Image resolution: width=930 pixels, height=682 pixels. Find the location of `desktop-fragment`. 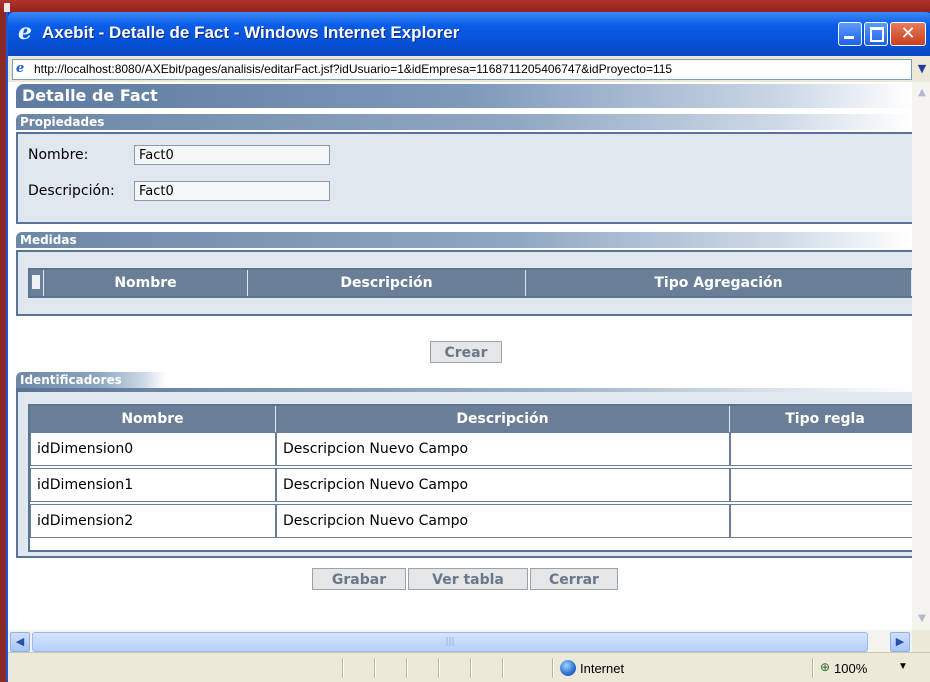

desktop-fragment is located at coordinates (7, 7).